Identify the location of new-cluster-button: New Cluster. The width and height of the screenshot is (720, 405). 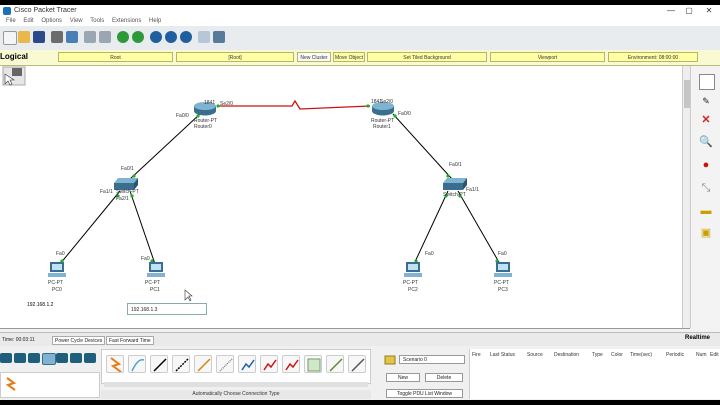
(314, 57).